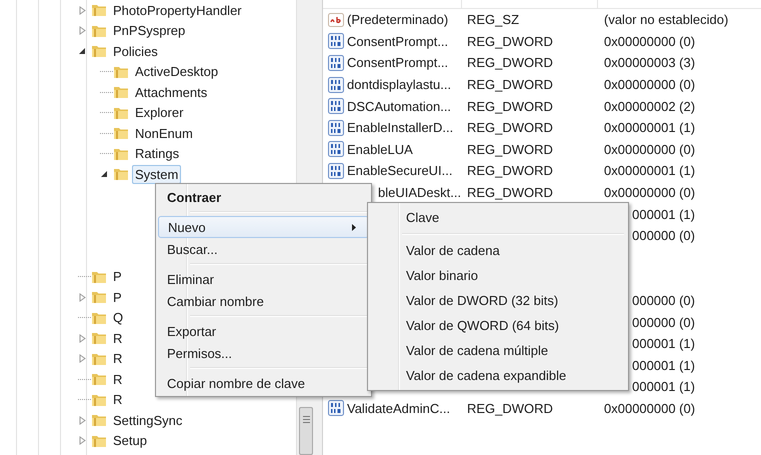  What do you see at coordinates (649, 62) in the screenshot?
I see `value-data: 0x00000003 (3)` at bounding box center [649, 62].